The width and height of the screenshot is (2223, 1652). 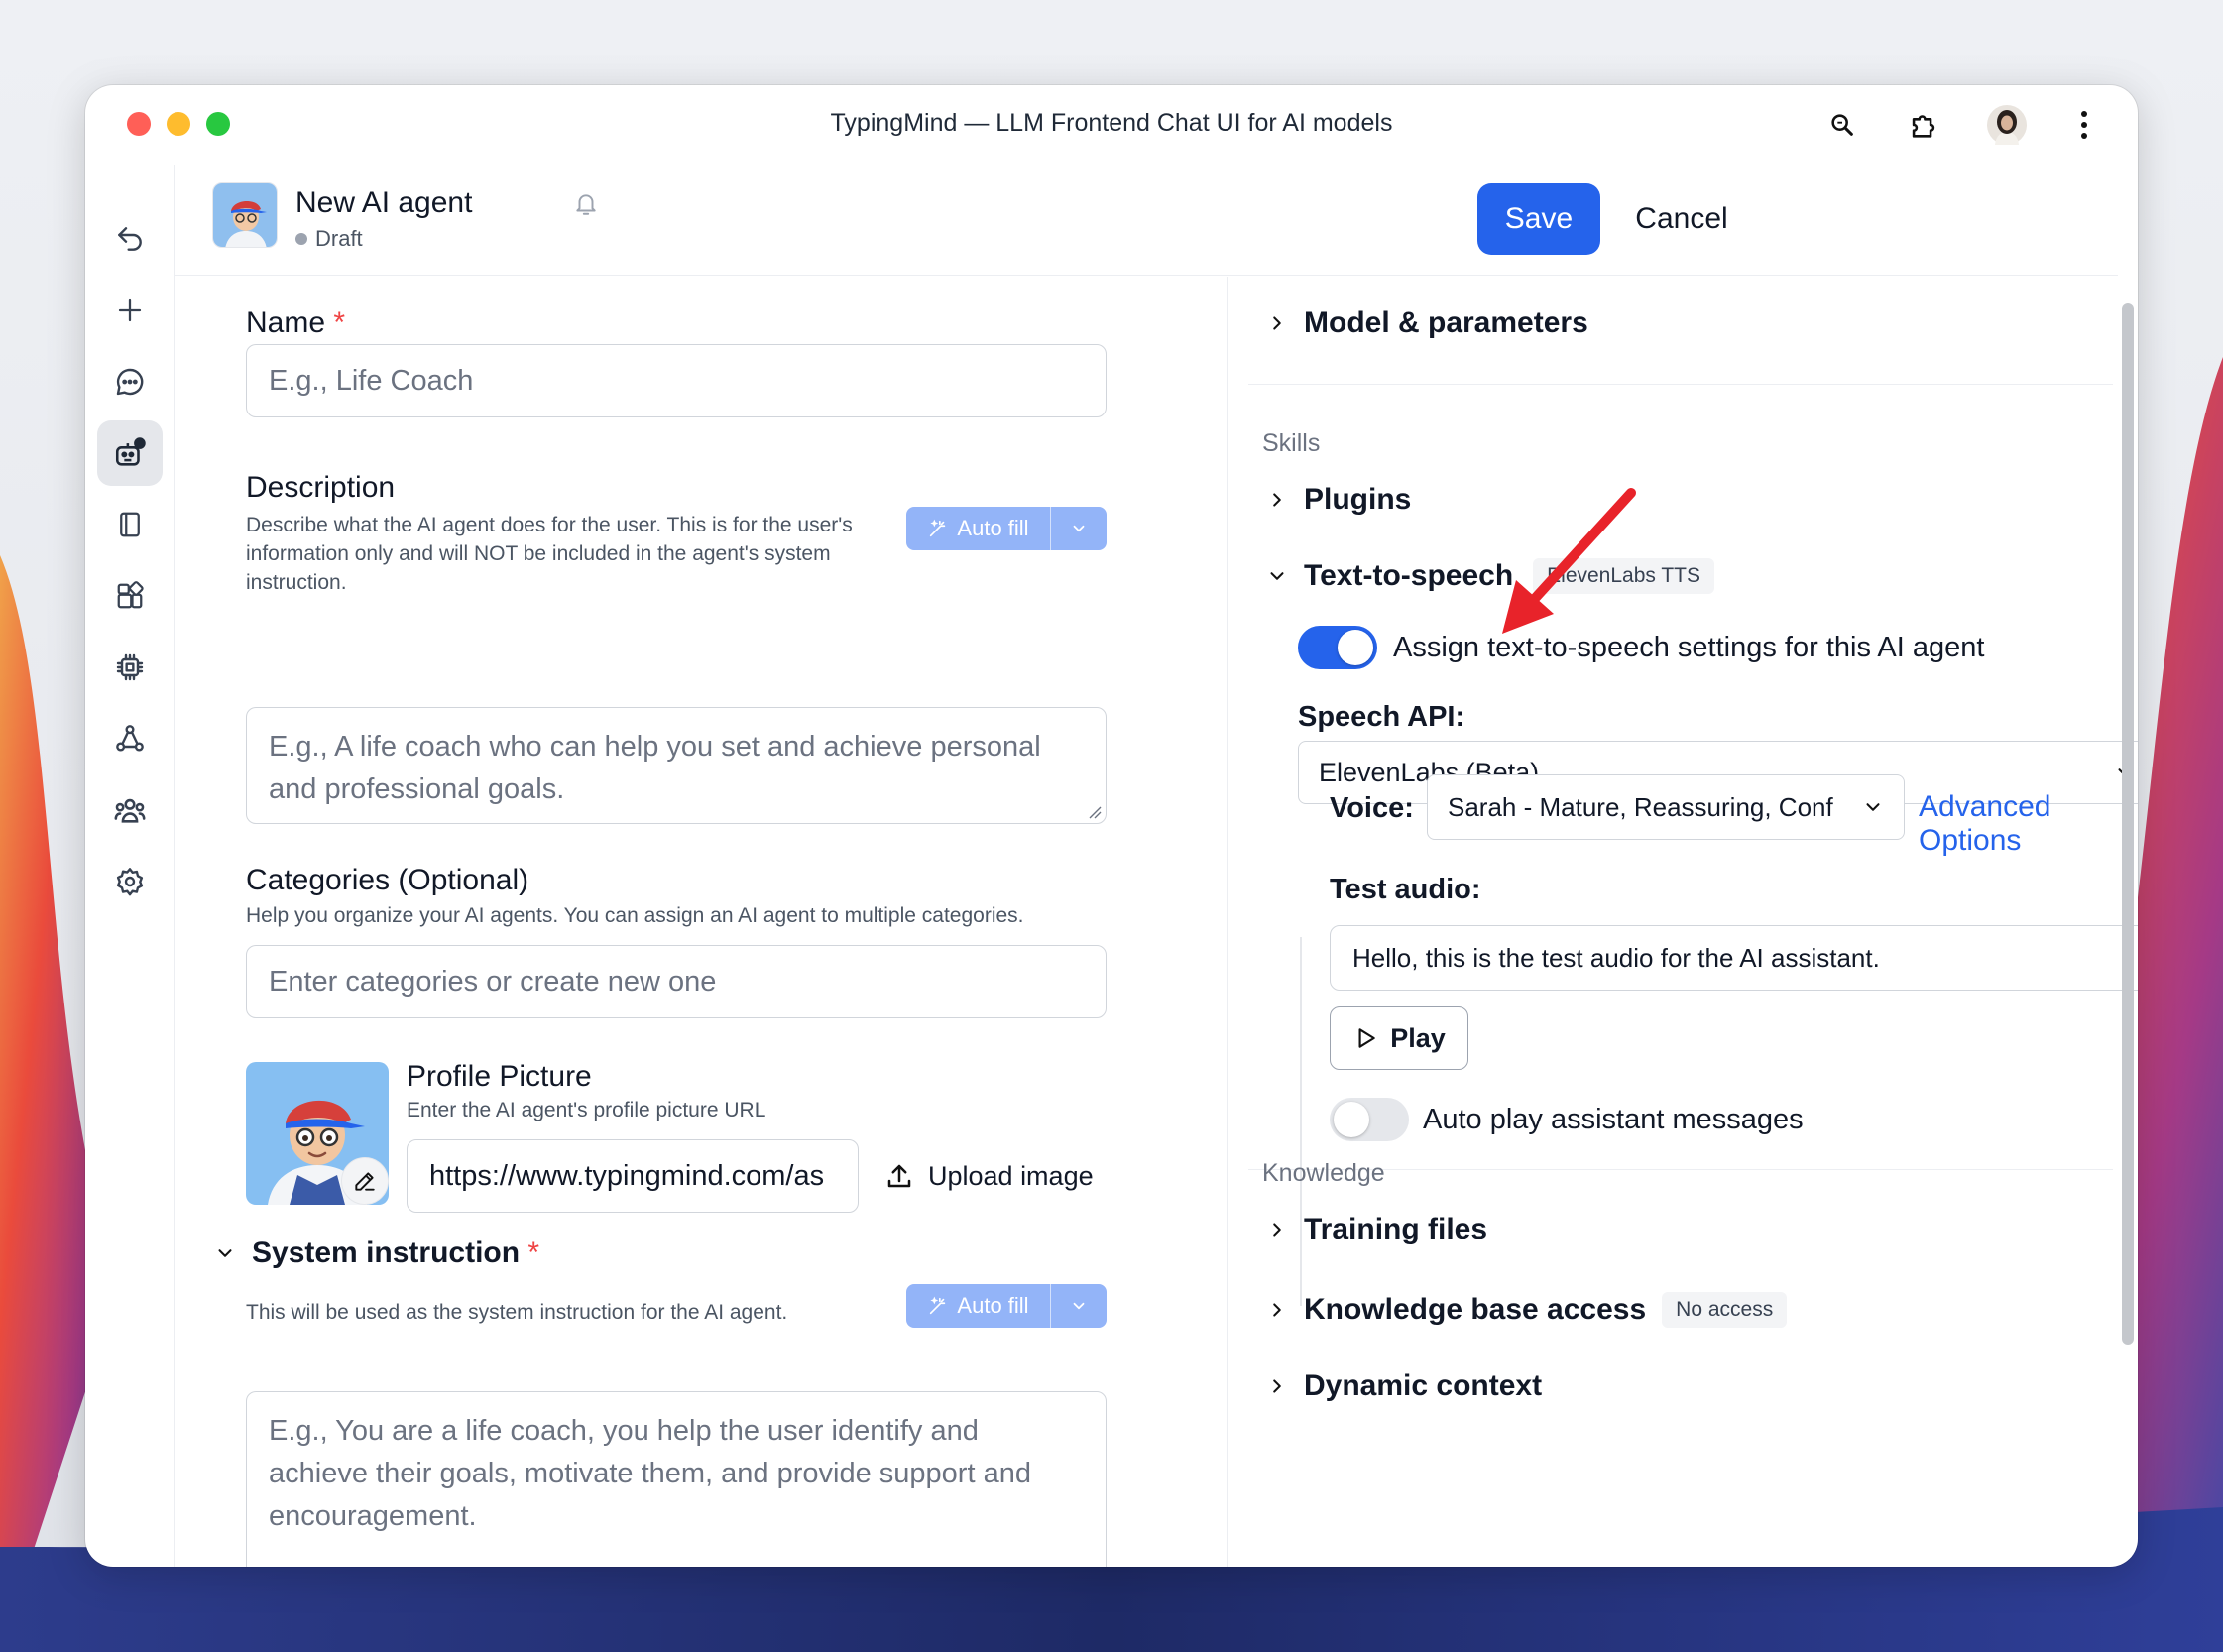 I want to click on categories-input: Enter categories or create new one, so click(x=676, y=981).